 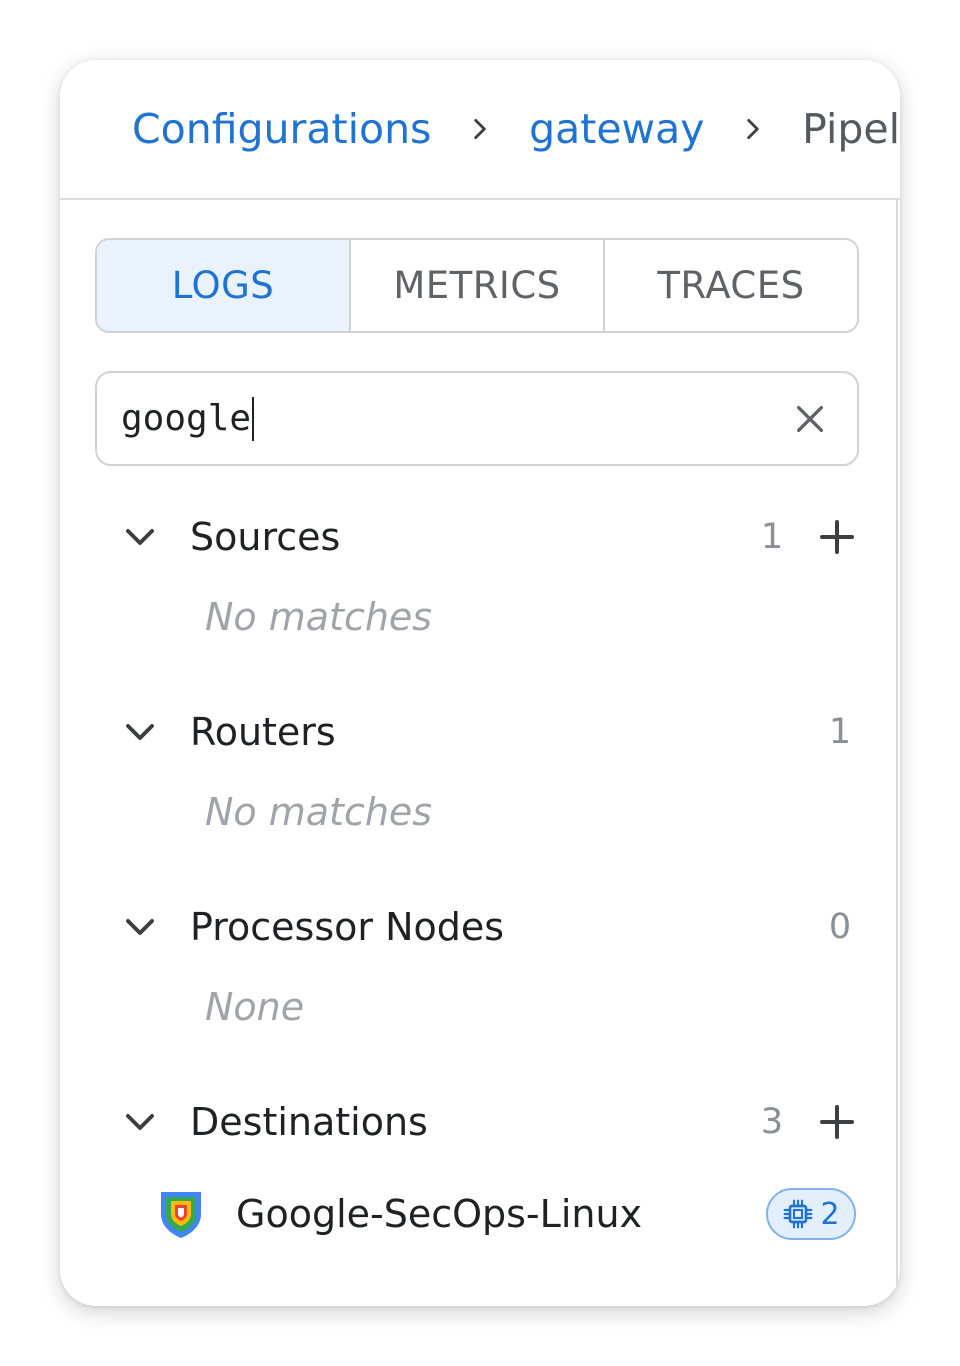 I want to click on section-destinations-title: Destinations, so click(x=309, y=1122).